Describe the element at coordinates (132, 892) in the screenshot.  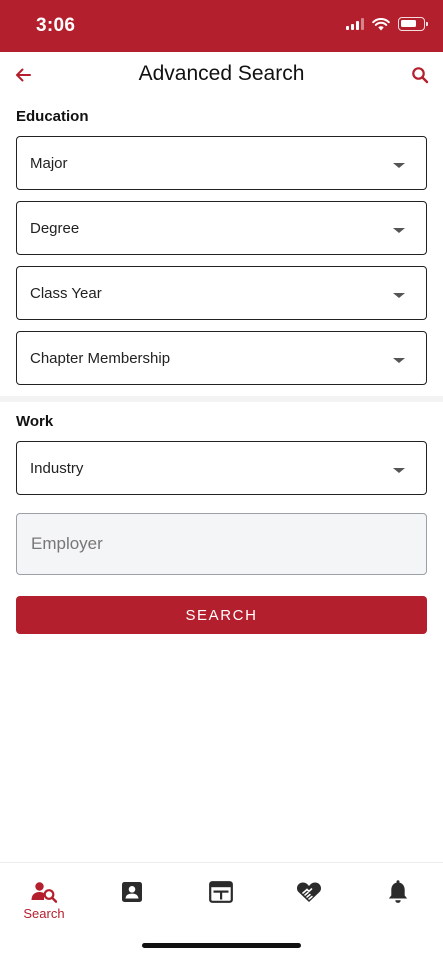
I see `contact-card-icon` at that location.